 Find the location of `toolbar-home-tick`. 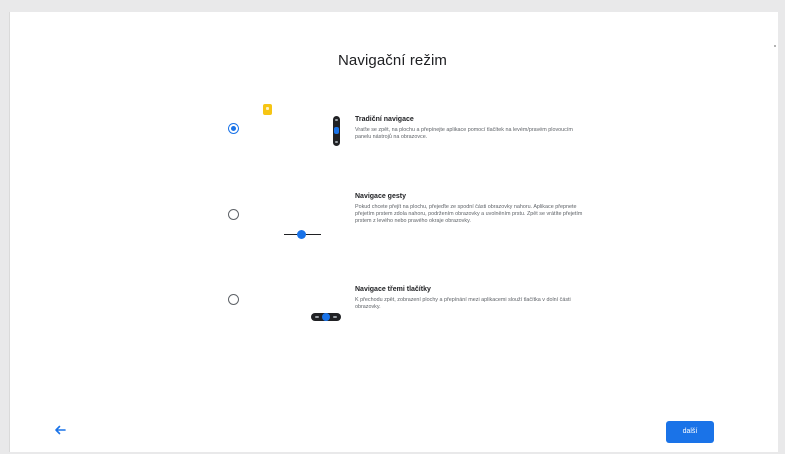

toolbar-home-tick is located at coordinates (336, 120).